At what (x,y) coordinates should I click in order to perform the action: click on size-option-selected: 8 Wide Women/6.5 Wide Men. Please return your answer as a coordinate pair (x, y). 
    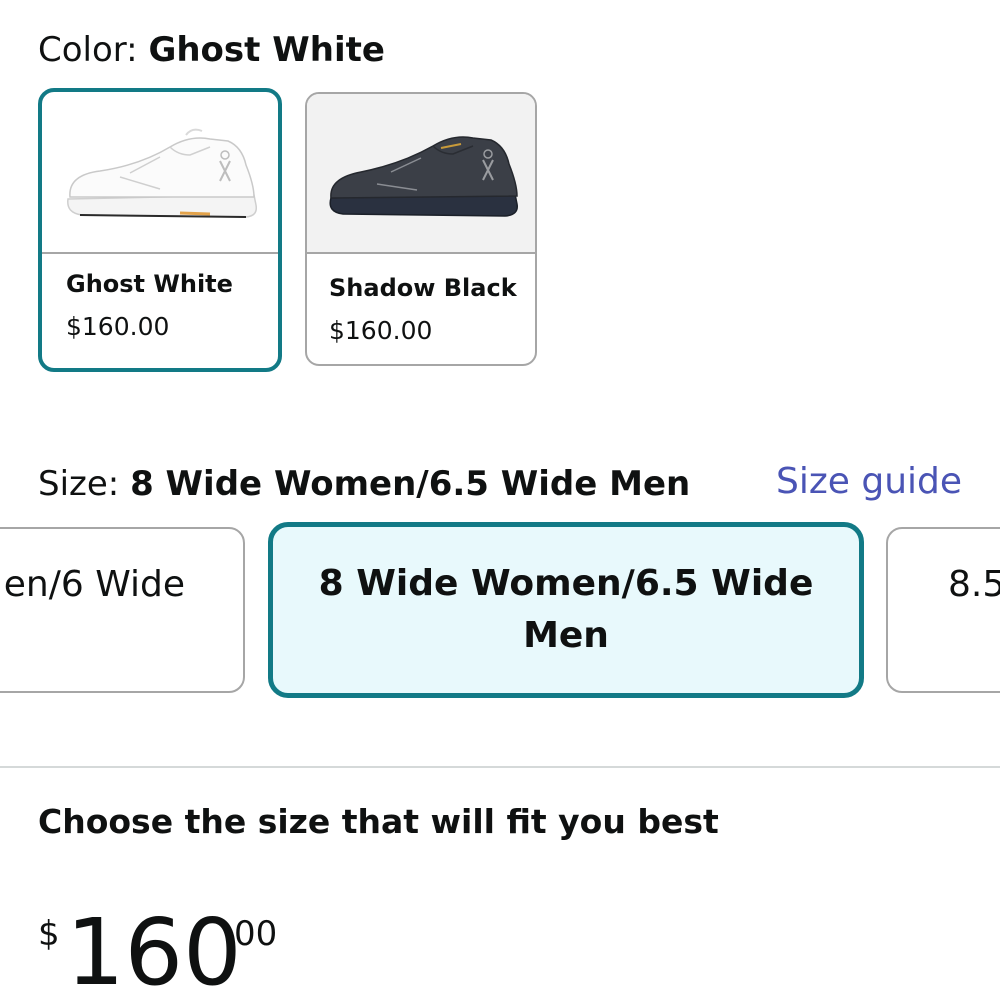
    Looking at the image, I should click on (566, 610).